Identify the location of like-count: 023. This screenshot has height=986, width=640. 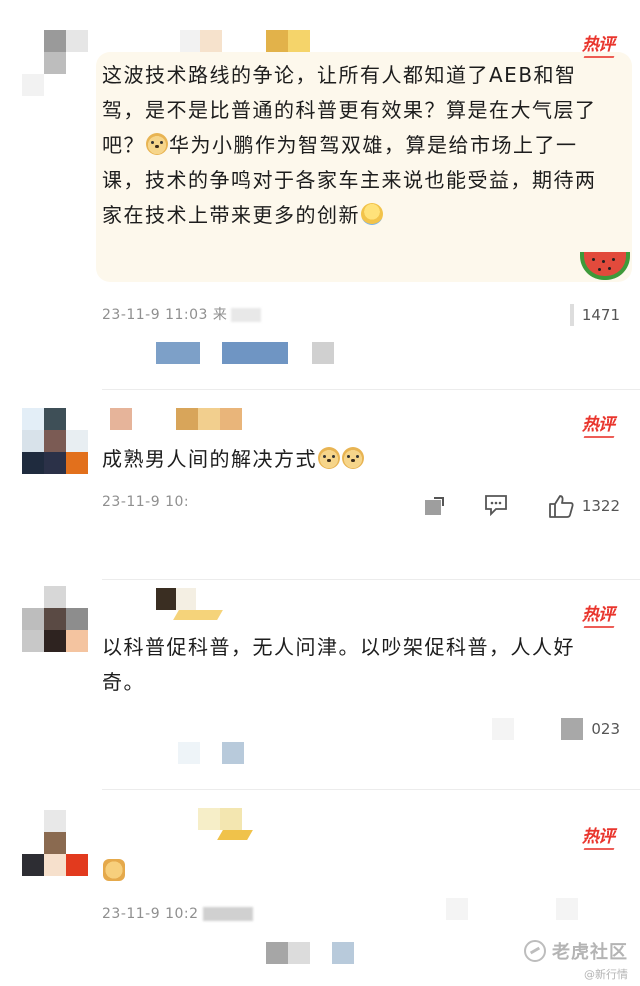
(605, 729).